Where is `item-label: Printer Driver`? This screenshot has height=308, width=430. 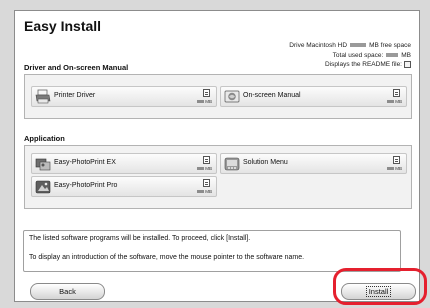
item-label: Printer Driver is located at coordinates (75, 95).